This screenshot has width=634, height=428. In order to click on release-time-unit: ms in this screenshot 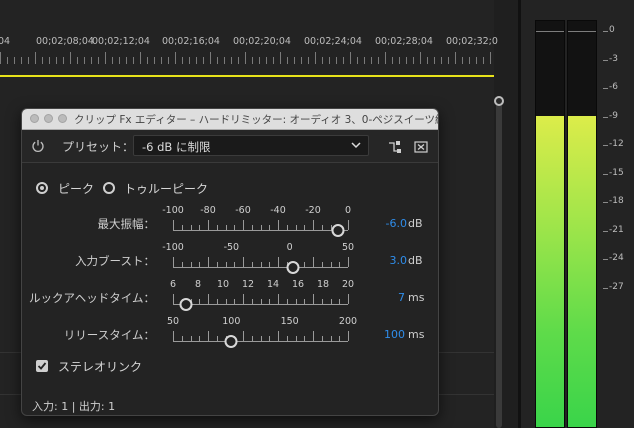, I will do `click(416, 334)`.